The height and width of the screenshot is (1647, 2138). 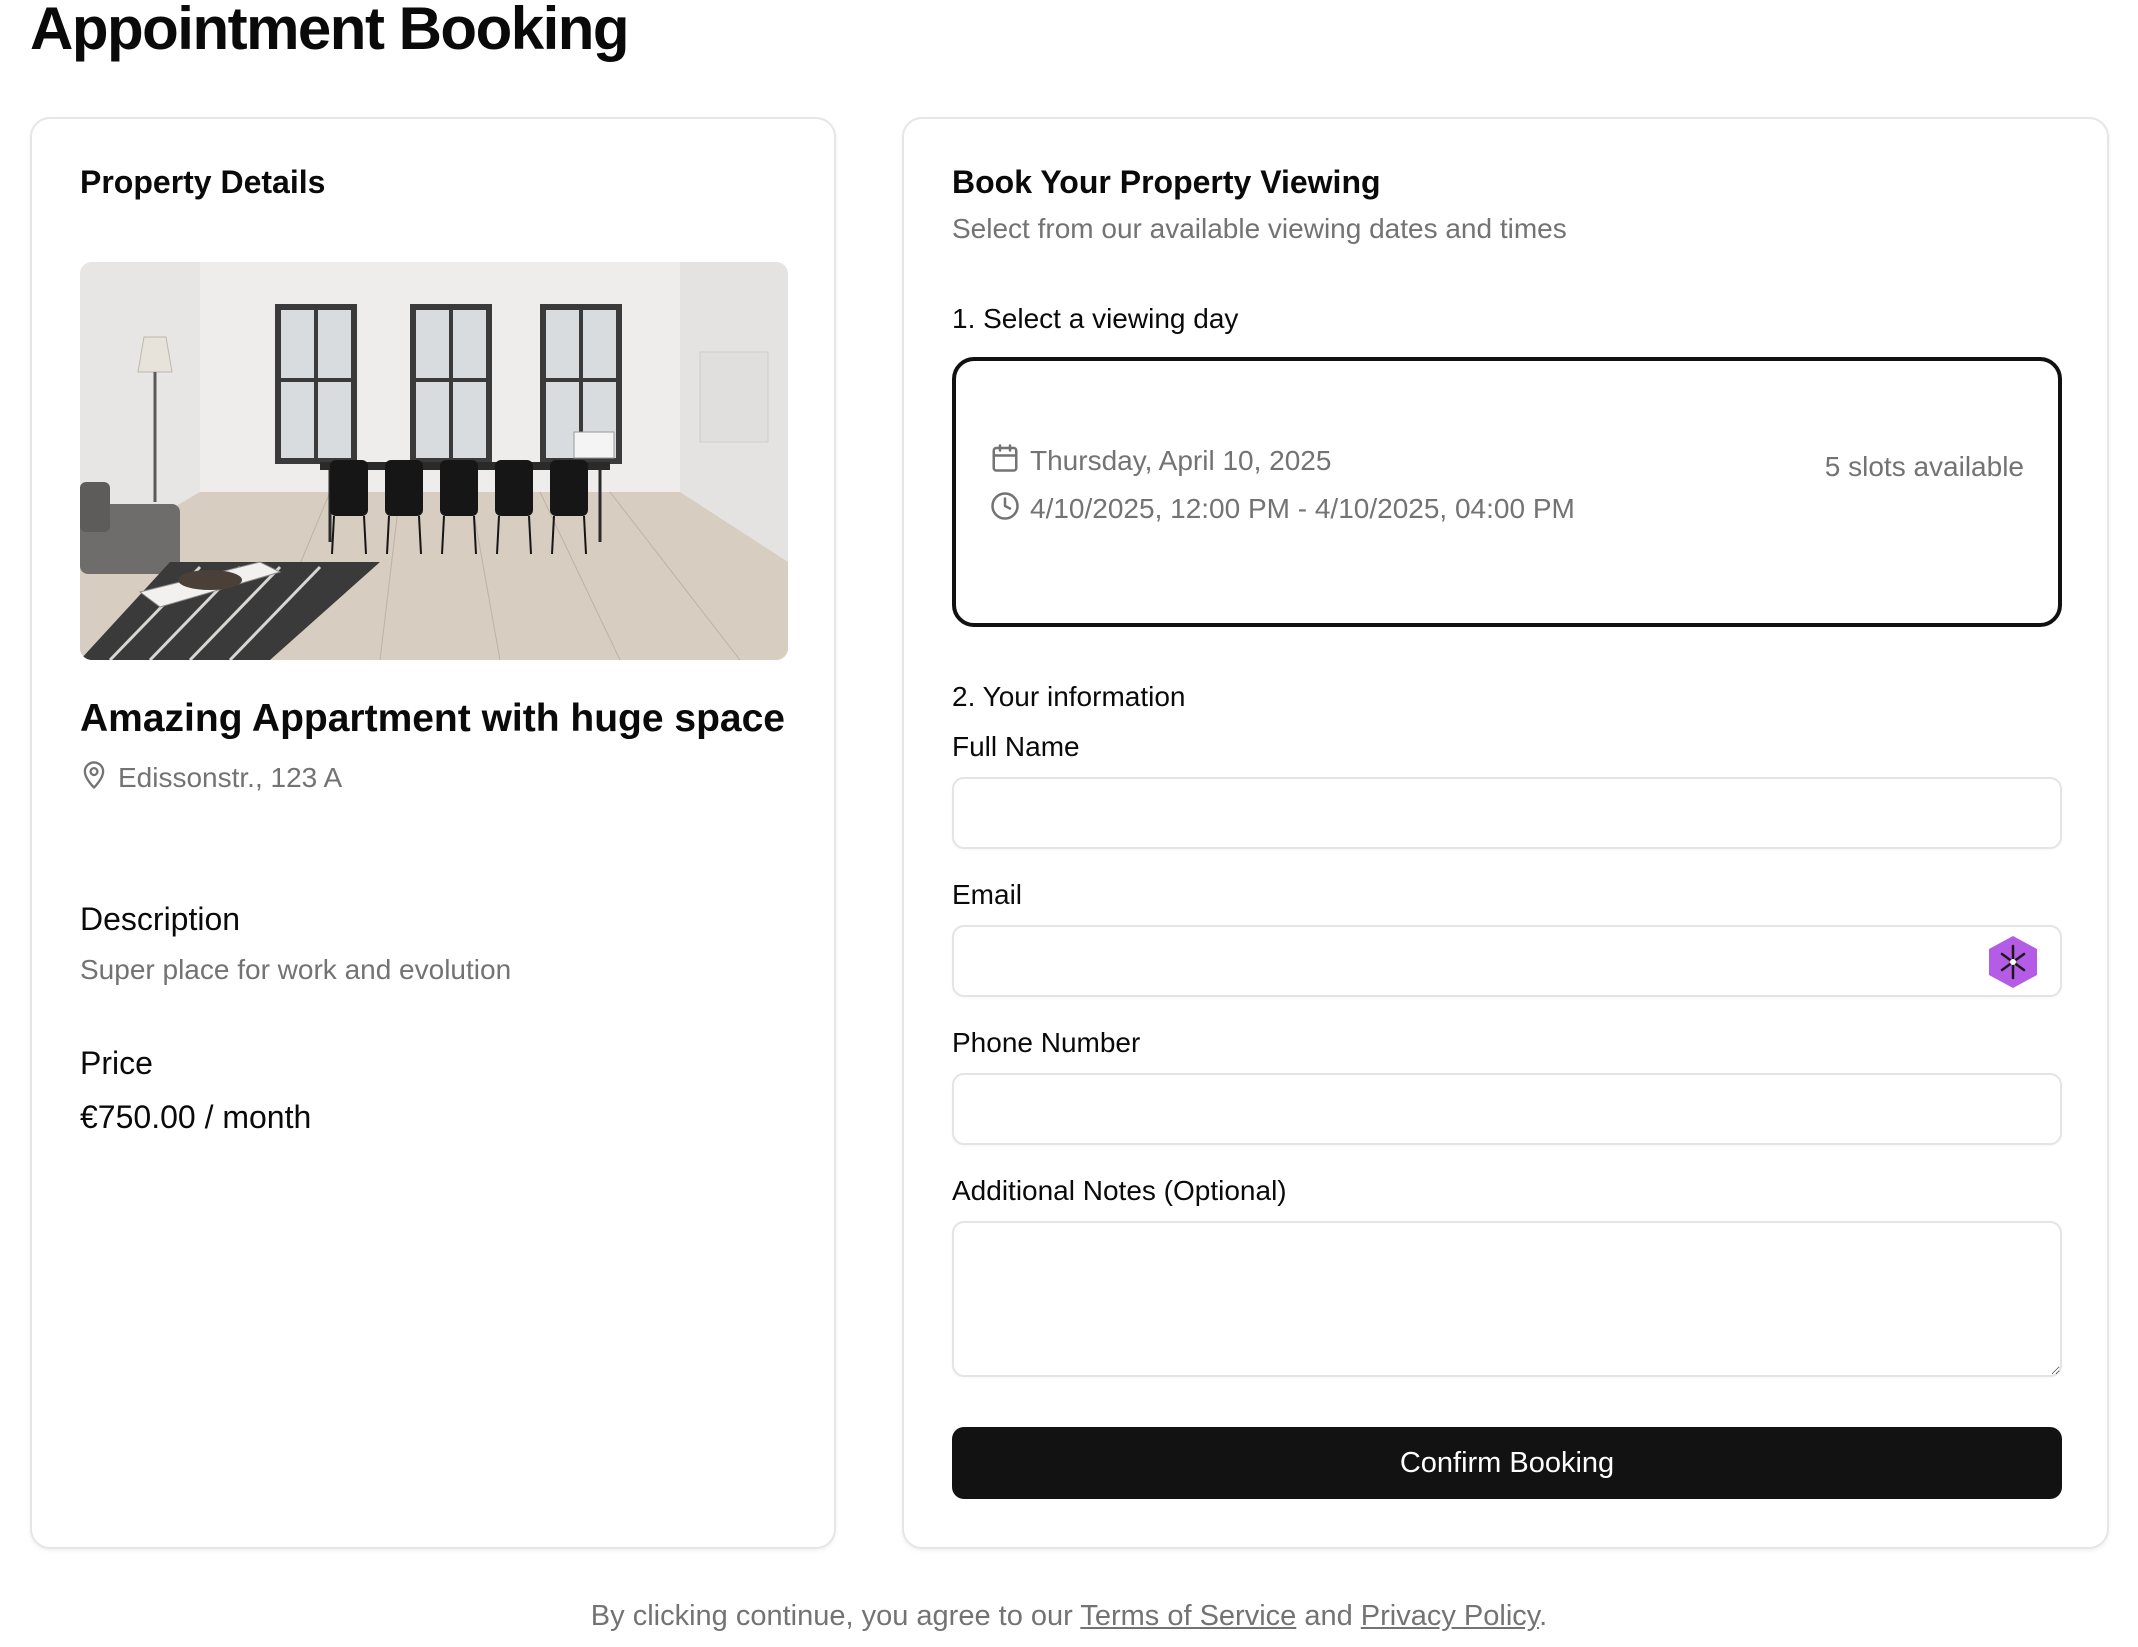 What do you see at coordinates (434, 461) in the screenshot?
I see `property-photo` at bounding box center [434, 461].